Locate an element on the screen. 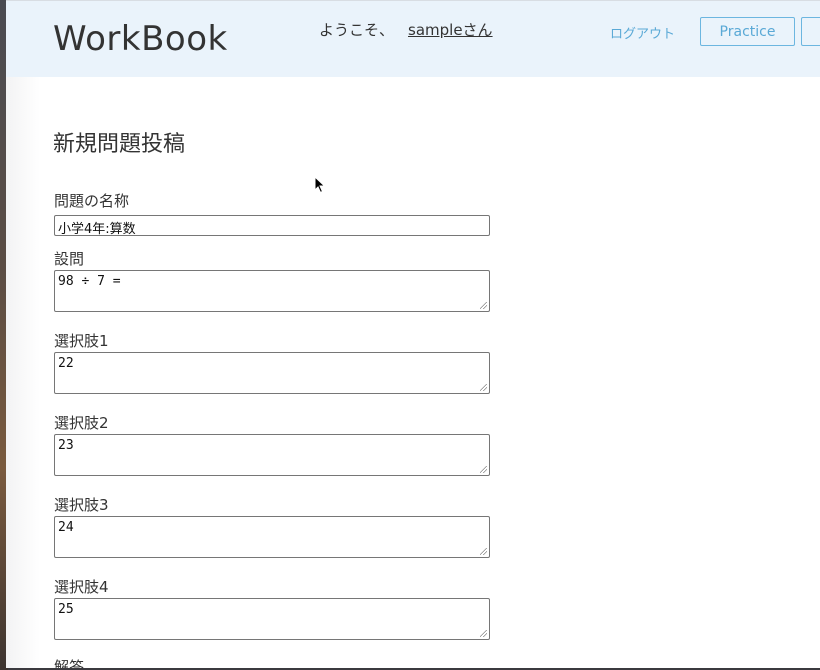 The image size is (820, 670). page-title: 新規問題投稿 is located at coordinates (119, 144).